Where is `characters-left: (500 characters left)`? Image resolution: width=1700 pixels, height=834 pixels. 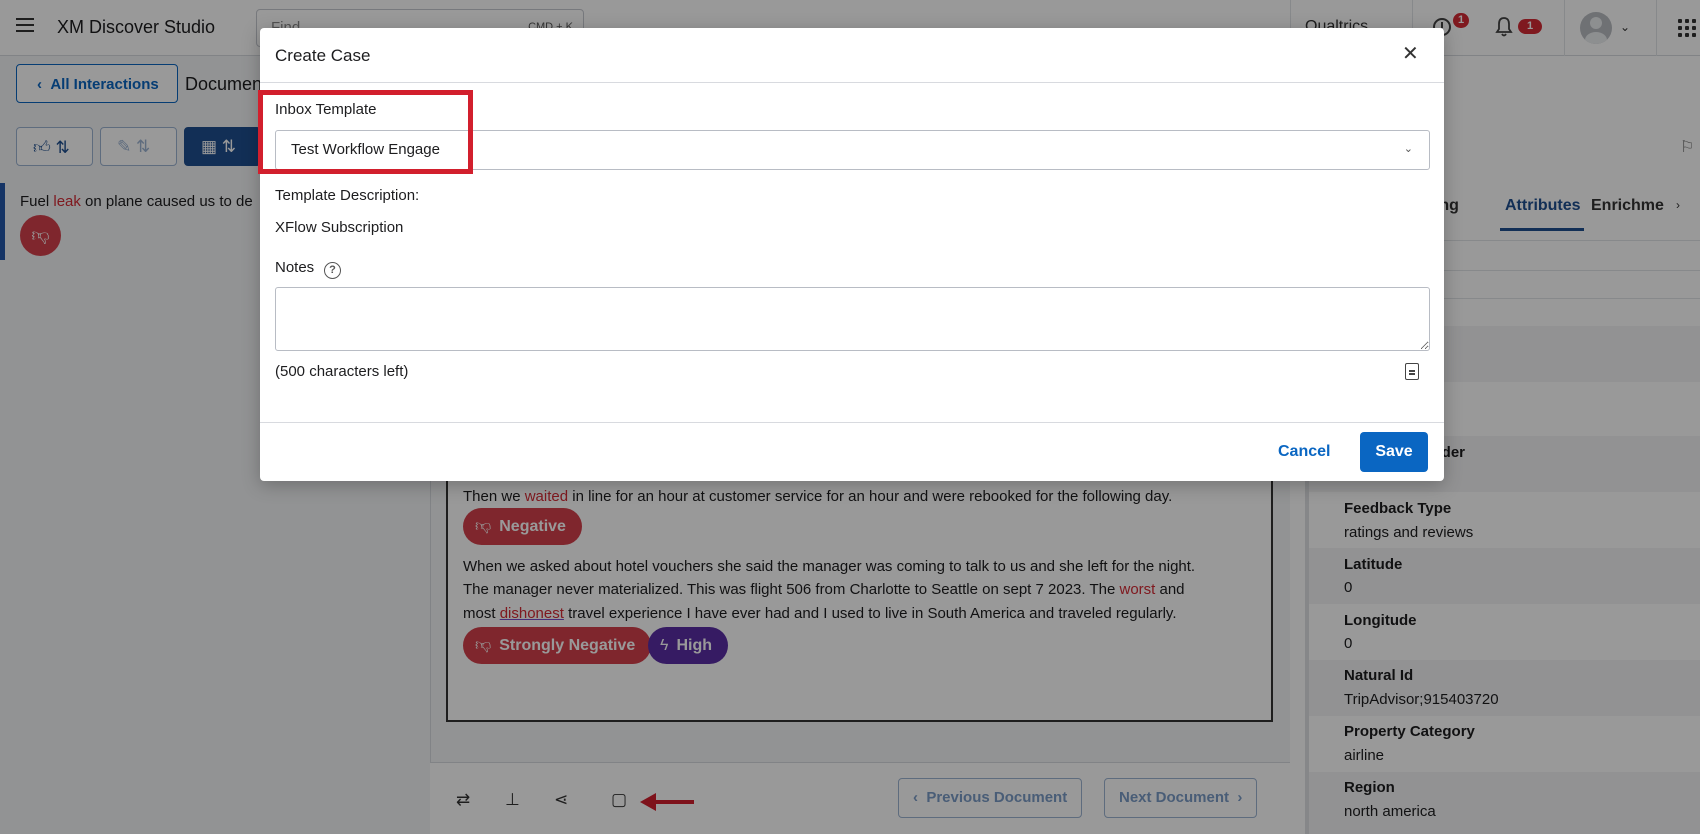
characters-left: (500 characters left) is located at coordinates (342, 371).